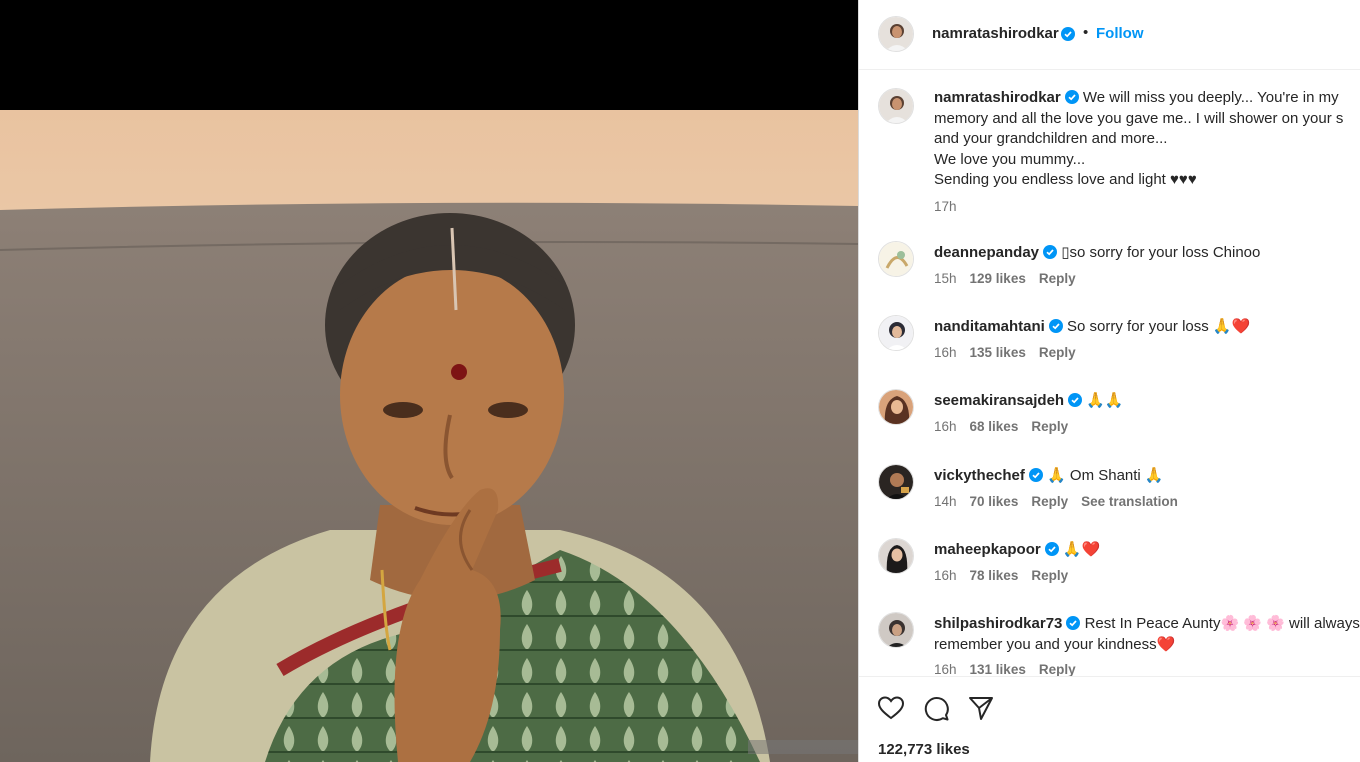 Image resolution: width=1360 pixels, height=762 pixels. I want to click on comment-meta: 16h 68 likes Reply, so click(1007, 426).